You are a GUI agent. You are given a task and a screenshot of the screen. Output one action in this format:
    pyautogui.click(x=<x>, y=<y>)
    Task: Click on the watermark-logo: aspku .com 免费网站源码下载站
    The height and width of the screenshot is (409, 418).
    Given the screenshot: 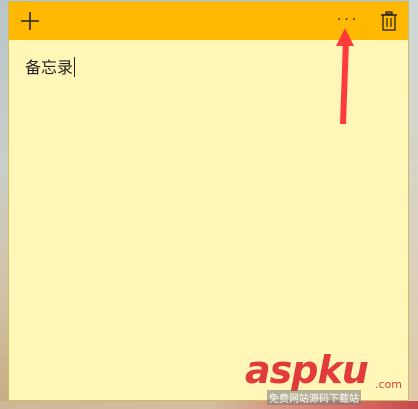 What is the action you would take?
    pyautogui.click(x=327, y=377)
    